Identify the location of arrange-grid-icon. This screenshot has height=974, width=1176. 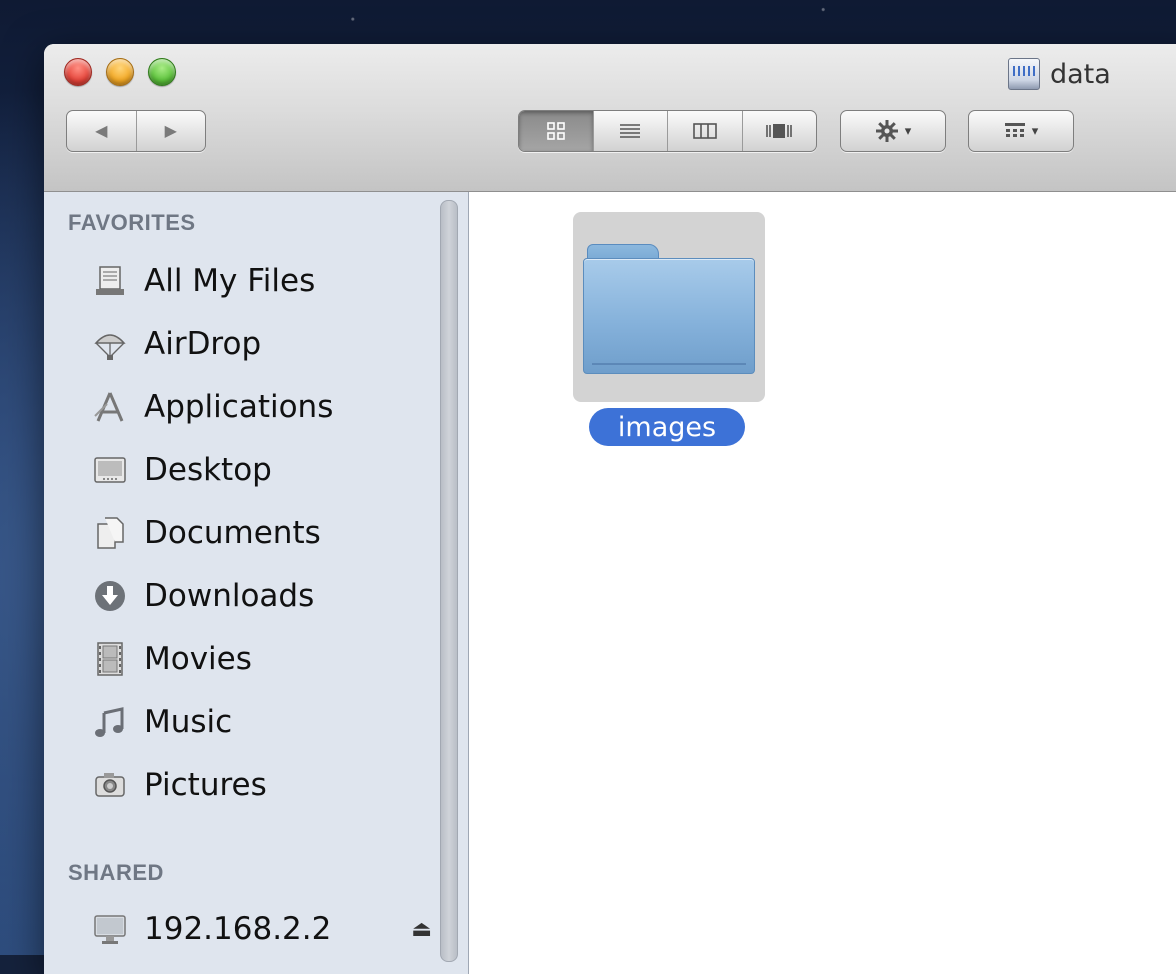
(1014, 130).